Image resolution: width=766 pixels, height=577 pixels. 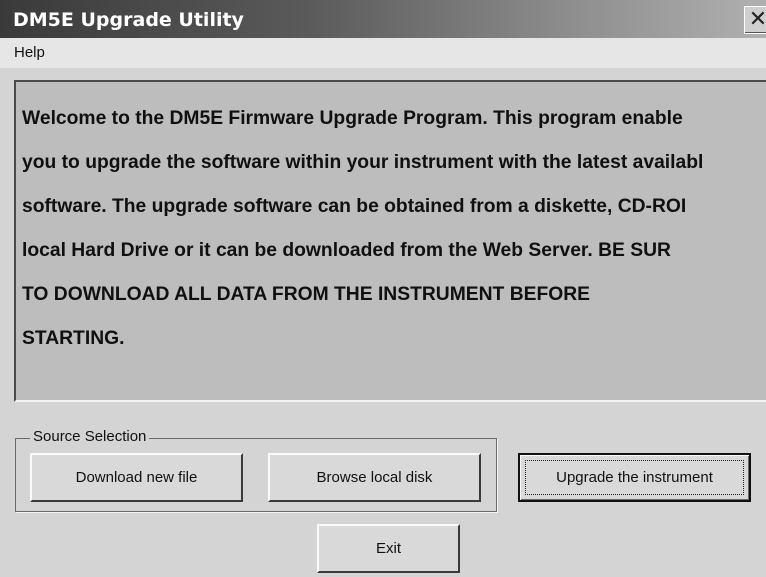 What do you see at coordinates (73, 338) in the screenshot?
I see `message-line: STARTING.` at bounding box center [73, 338].